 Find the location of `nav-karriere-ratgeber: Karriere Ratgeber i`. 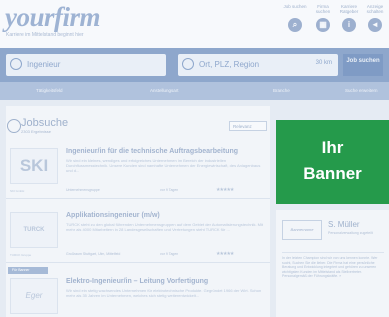

nav-karriere-ratgeber: Karriere Ratgeber i is located at coordinates (349, 18).